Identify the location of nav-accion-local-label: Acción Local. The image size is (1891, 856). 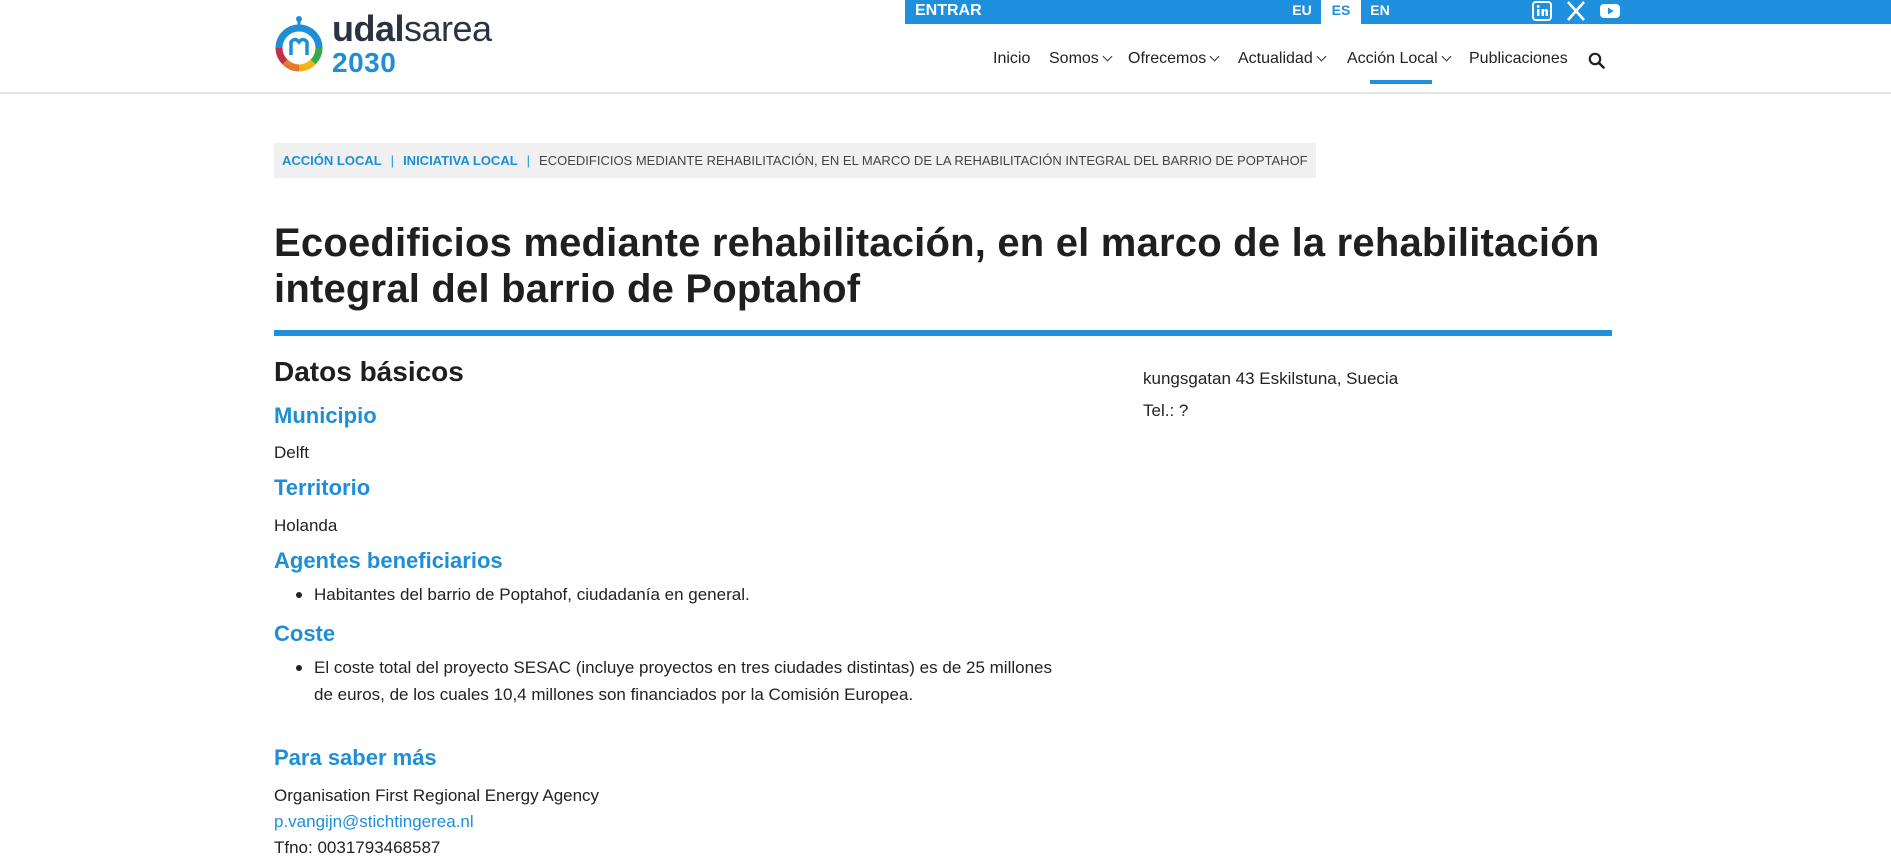
(1392, 58).